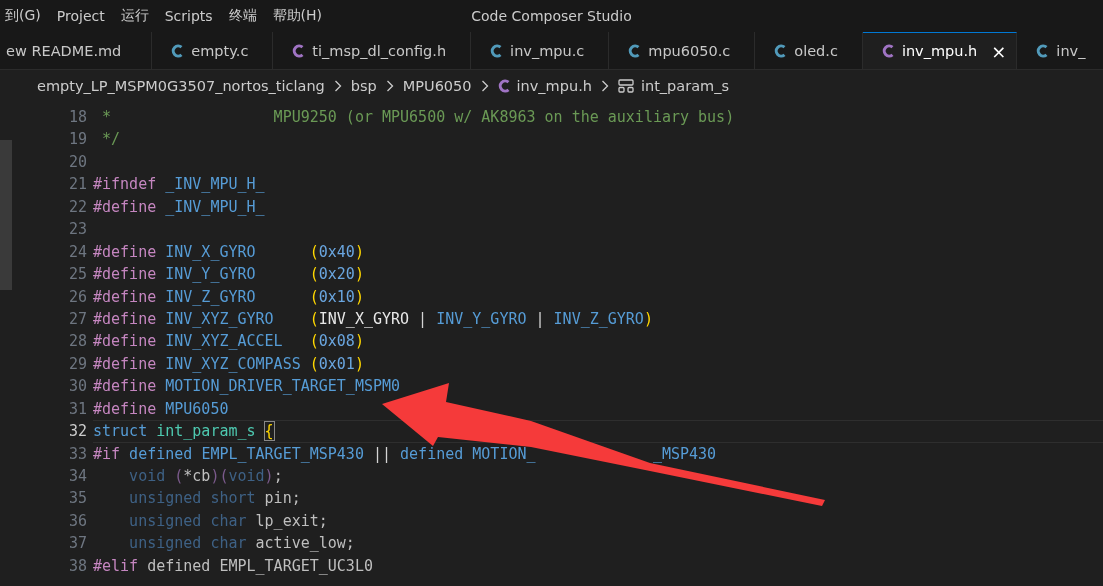  I want to click on line-number: 20, so click(77, 162).